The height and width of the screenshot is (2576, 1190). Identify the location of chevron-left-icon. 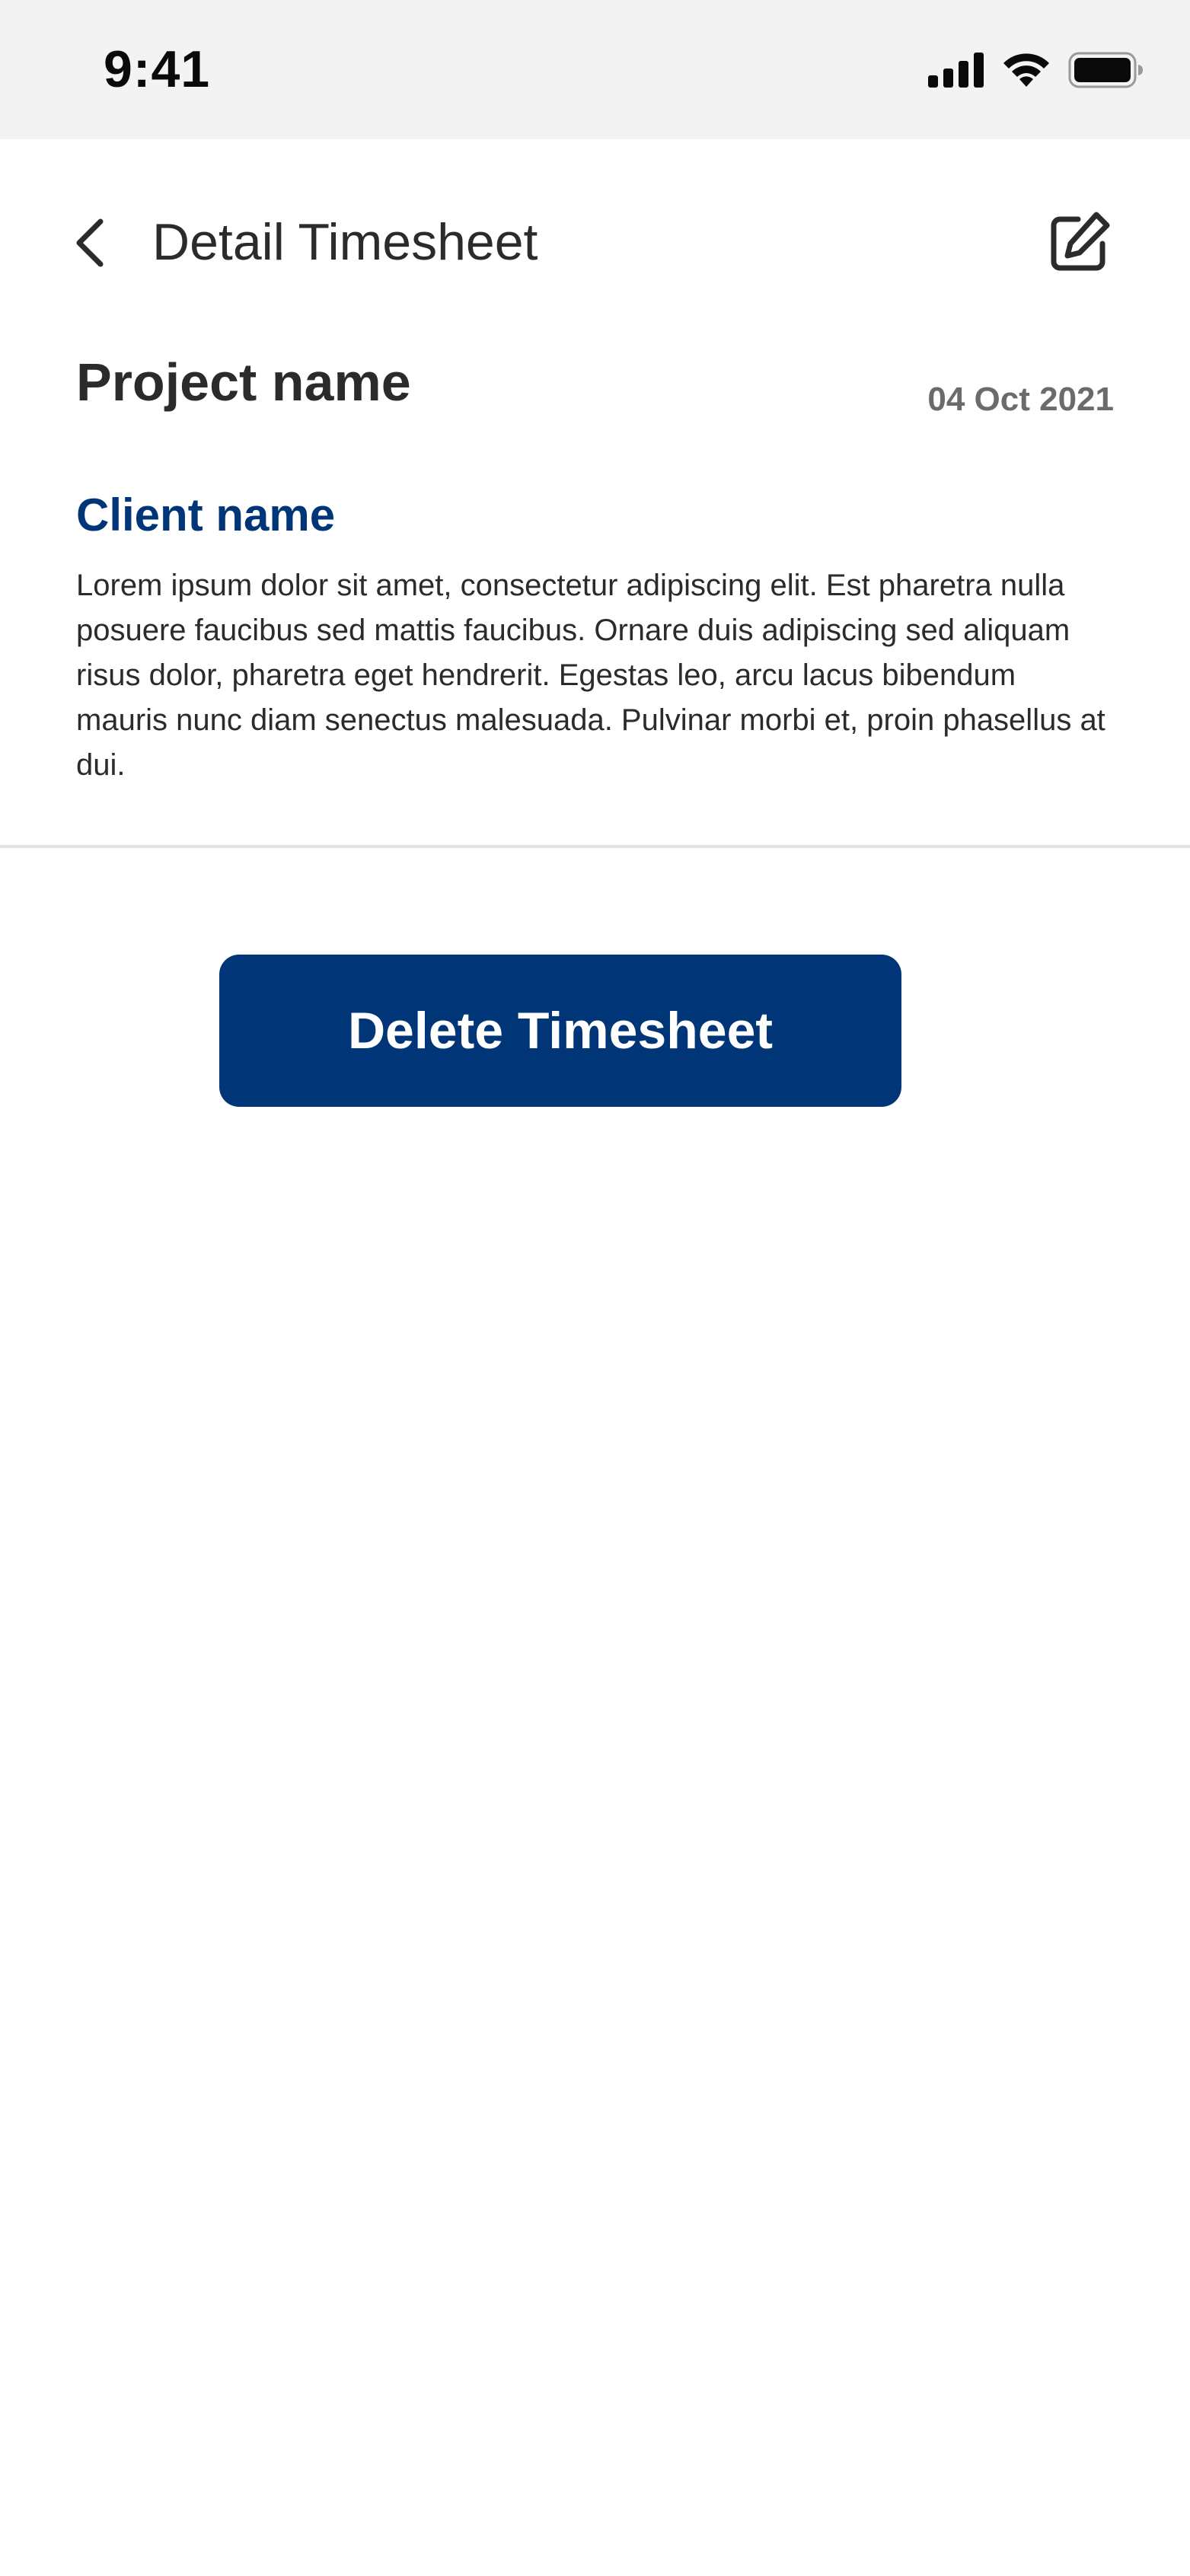
(90, 245).